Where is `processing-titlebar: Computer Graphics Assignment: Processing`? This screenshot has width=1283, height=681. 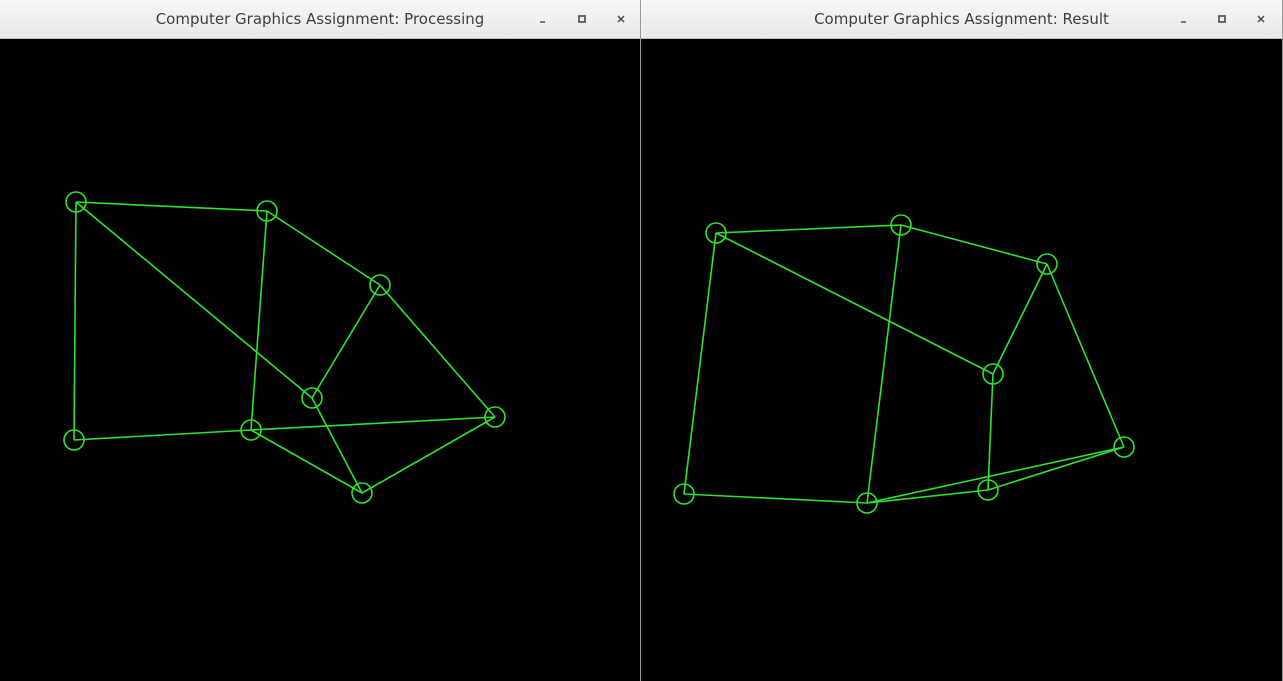 processing-titlebar: Computer Graphics Assignment: Processing is located at coordinates (320, 19).